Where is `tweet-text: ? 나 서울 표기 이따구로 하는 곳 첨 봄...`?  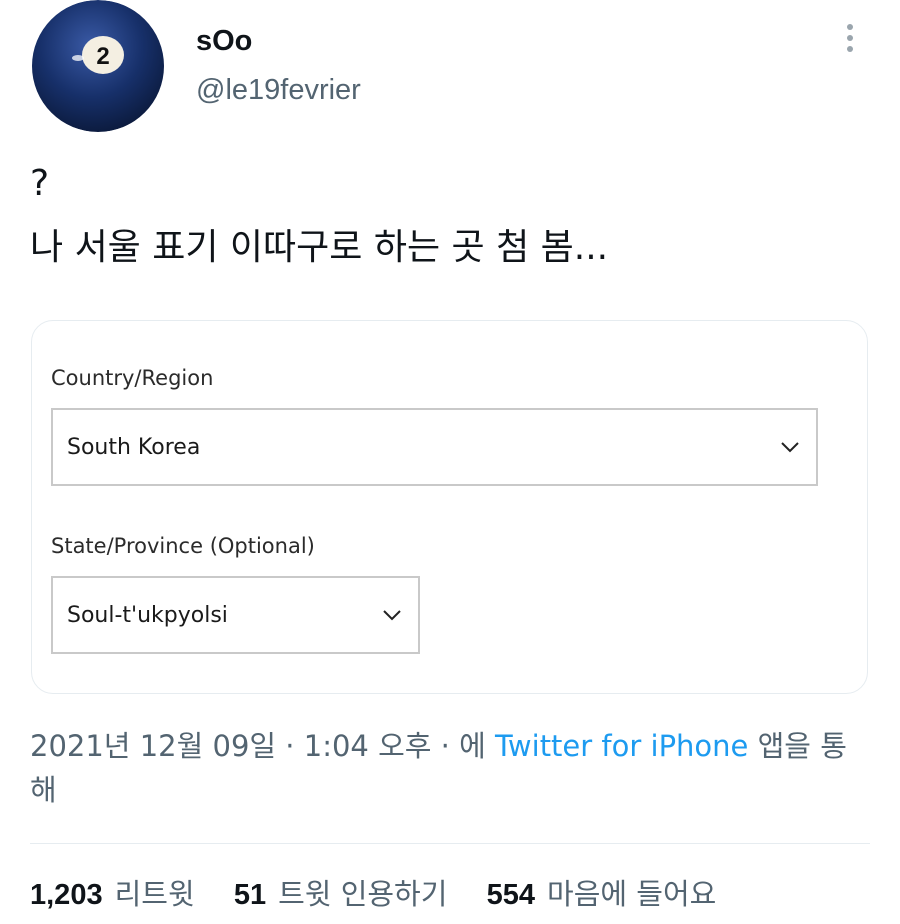 tweet-text: ? 나 서울 표기 이따구로 하는 곳 첨 봄... is located at coordinates (319, 215).